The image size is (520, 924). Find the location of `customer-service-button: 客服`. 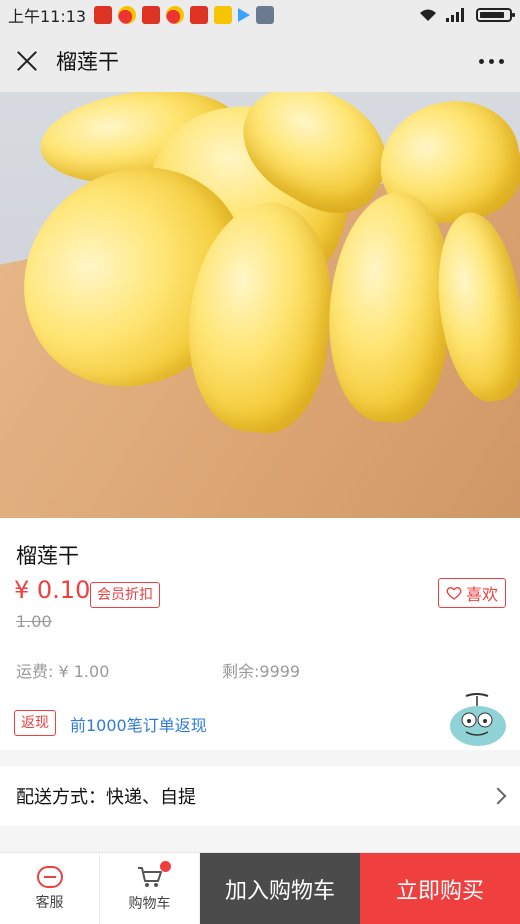

customer-service-button: 客服 is located at coordinates (50, 888).